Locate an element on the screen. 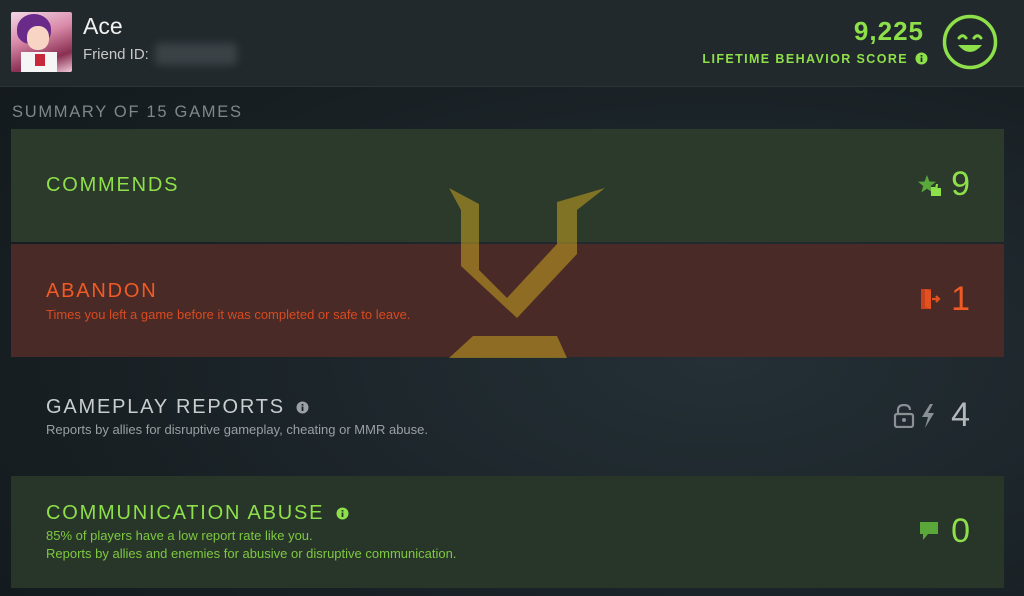 The width and height of the screenshot is (1024, 596). gameplay-reports-title: GAMEPLAY REPORTS is located at coordinates (177, 407).